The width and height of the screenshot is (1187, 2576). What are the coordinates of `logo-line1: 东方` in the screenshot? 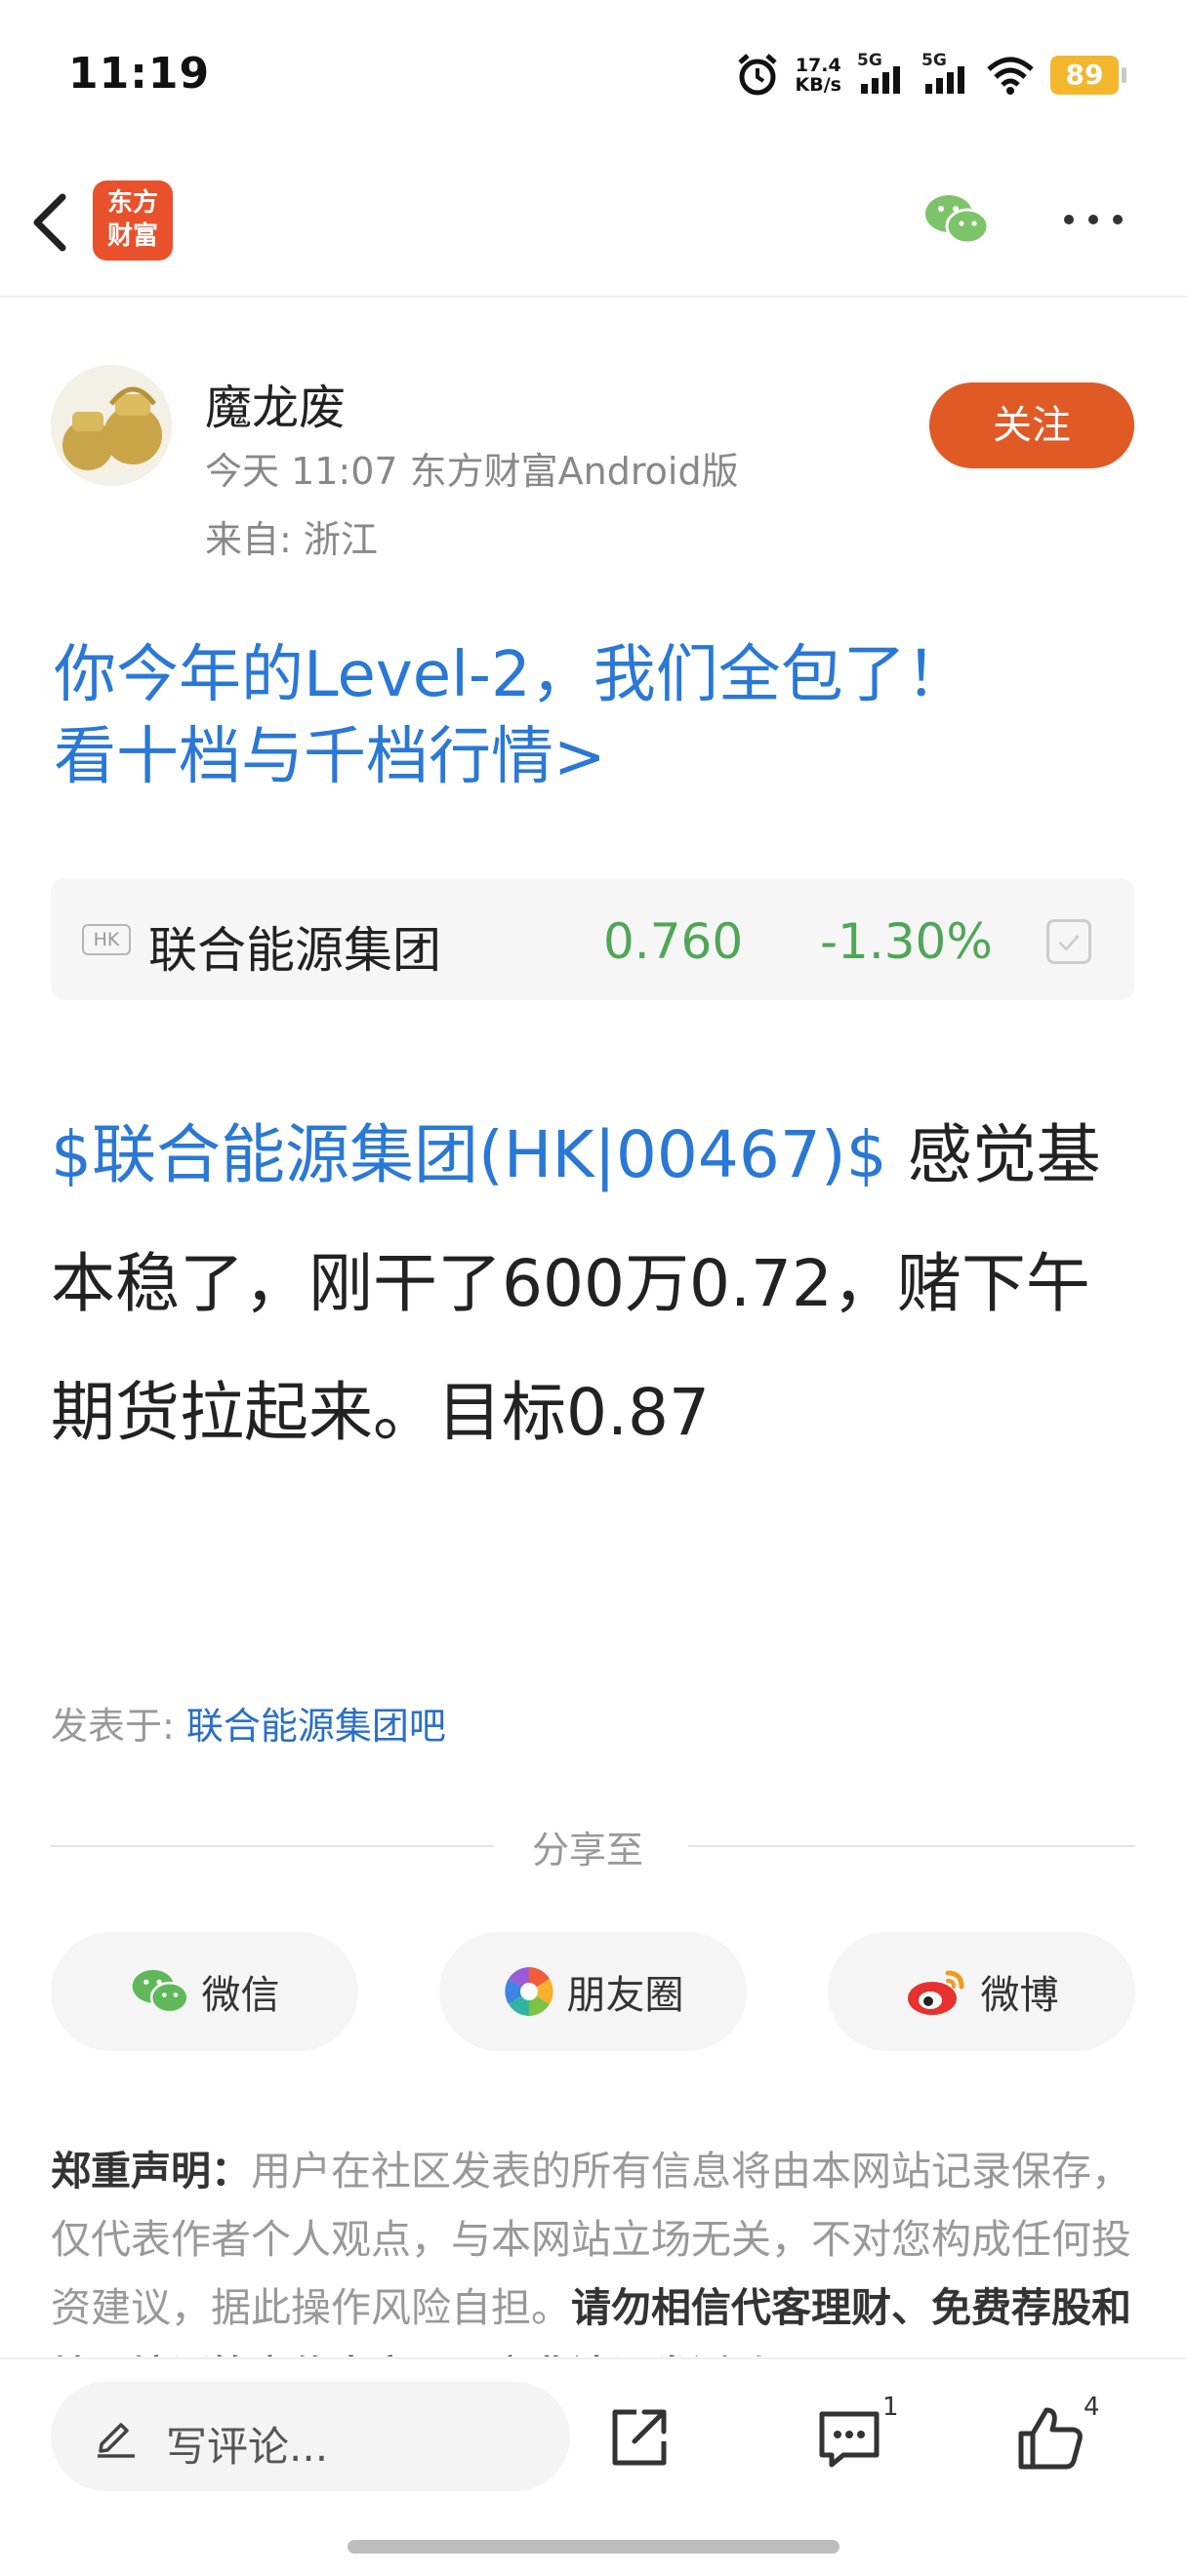 It's located at (132, 203).